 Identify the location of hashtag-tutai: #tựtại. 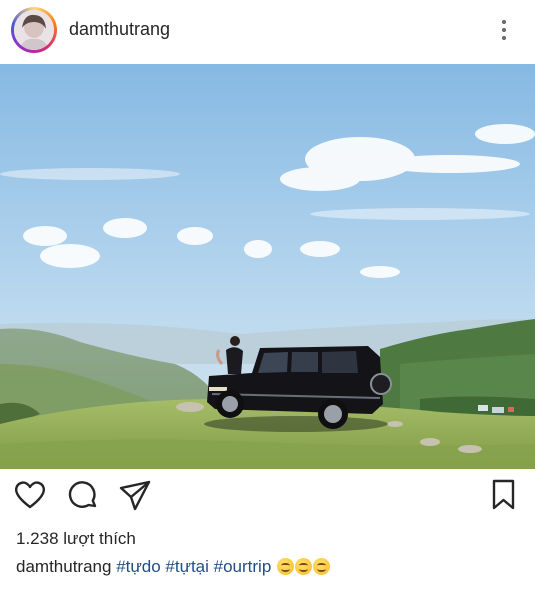
(187, 566).